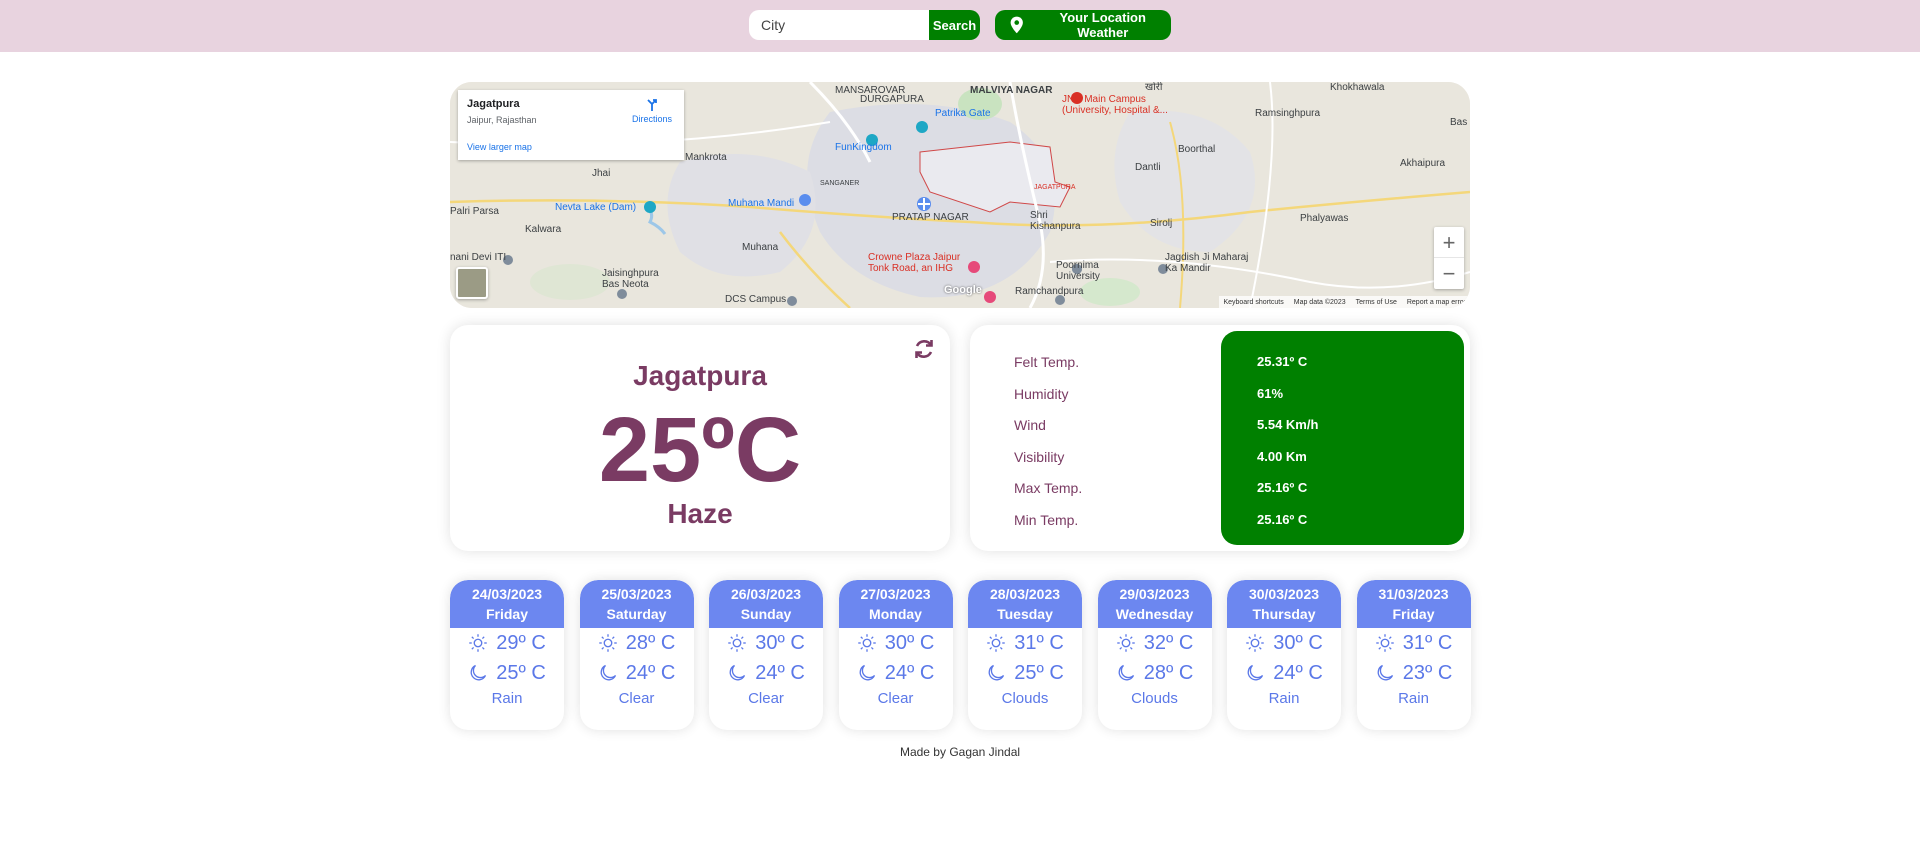  Describe the element at coordinates (1376, 302) in the screenshot. I see `terms-link: Terms of Use` at that location.